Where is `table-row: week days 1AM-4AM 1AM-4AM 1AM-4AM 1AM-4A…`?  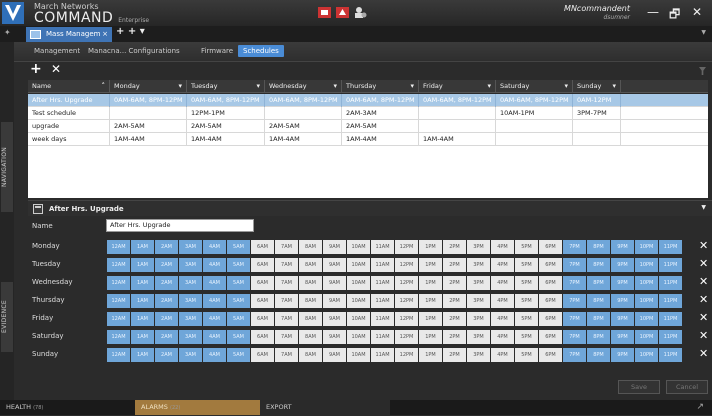
table-row: week days 1AM-4AM 1AM-4AM 1AM-4AM 1AM-4A… is located at coordinates (368, 139).